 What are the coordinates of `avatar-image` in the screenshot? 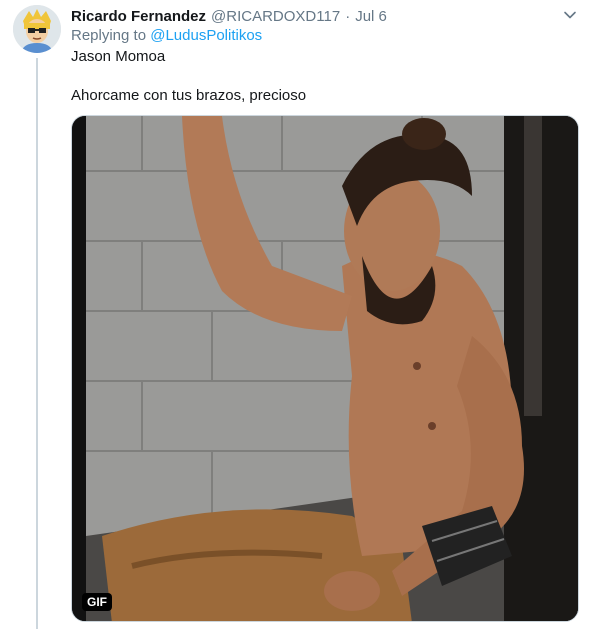 It's located at (37, 29).